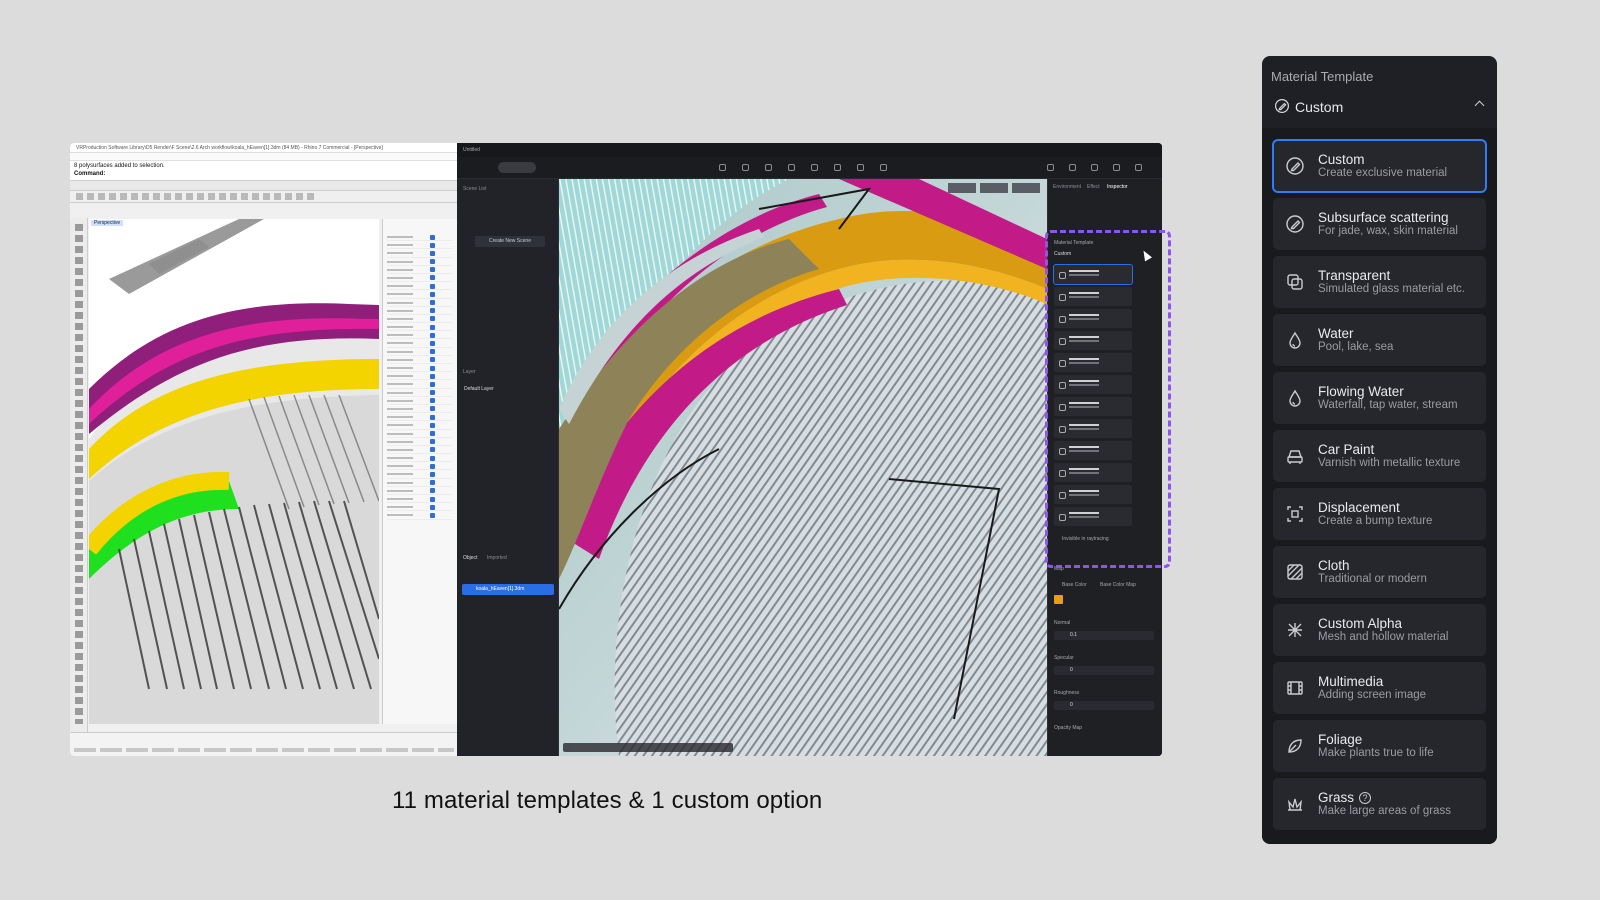 This screenshot has width=1600, height=900. I want to click on rhino-toolbar, so click(263, 197).